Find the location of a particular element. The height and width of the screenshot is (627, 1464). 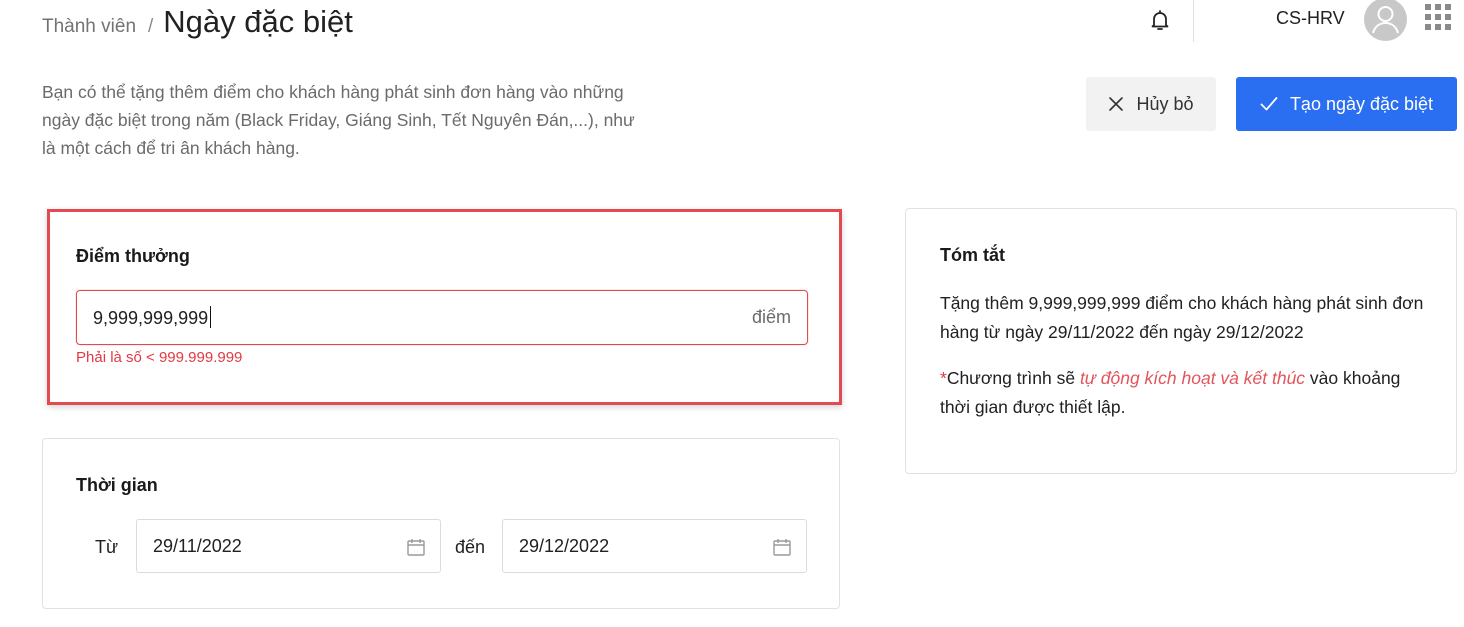

points-unit: điểm is located at coordinates (771, 317).